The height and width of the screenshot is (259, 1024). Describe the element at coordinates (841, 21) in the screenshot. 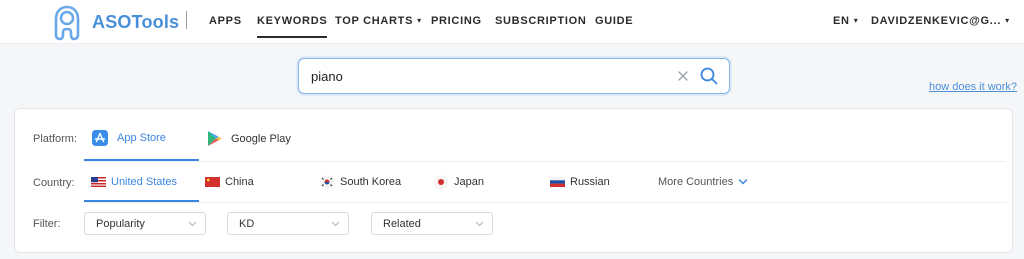

I see `language-label: EN` at that location.